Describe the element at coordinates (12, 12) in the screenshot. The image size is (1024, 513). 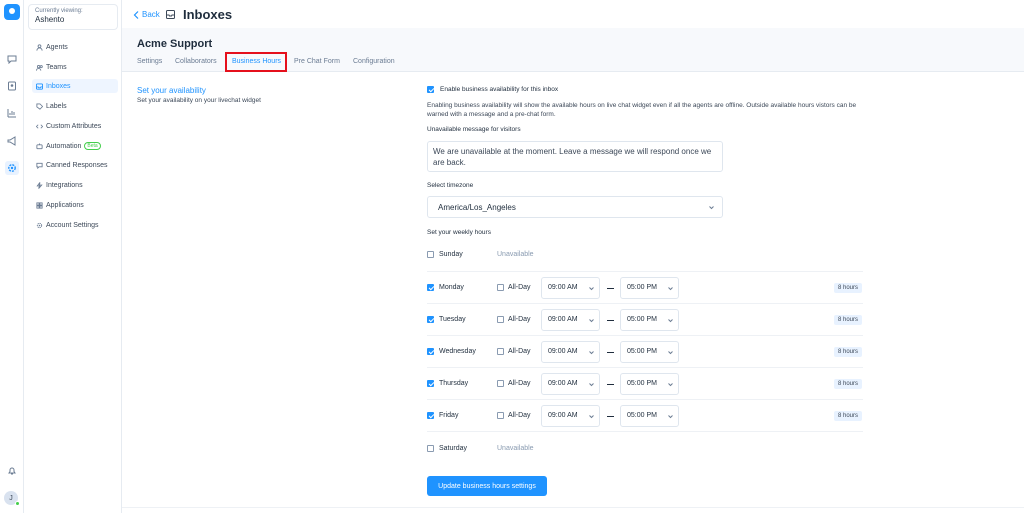
I see `app-logo` at that location.